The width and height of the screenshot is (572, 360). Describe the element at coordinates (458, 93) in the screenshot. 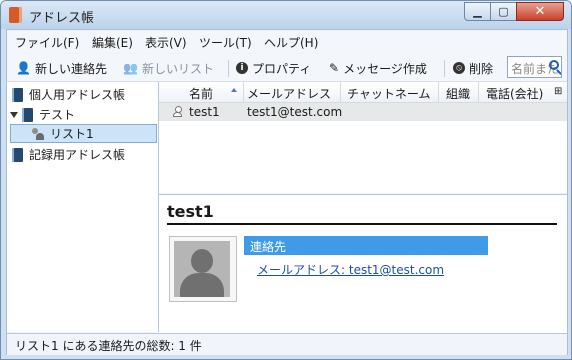

I see `column-organization: 組織` at that location.